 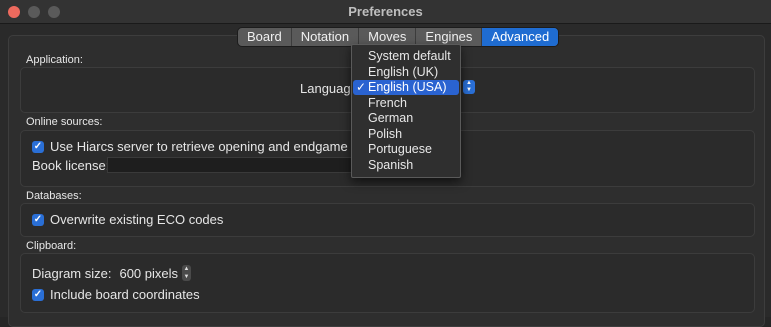 I want to click on title-bar: Preferences, so click(x=385, y=12).